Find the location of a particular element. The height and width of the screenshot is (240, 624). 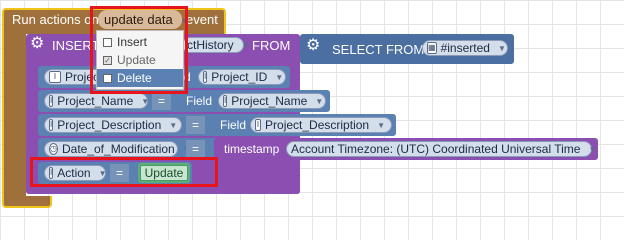

event-block-spine is located at coordinates (14, 115).